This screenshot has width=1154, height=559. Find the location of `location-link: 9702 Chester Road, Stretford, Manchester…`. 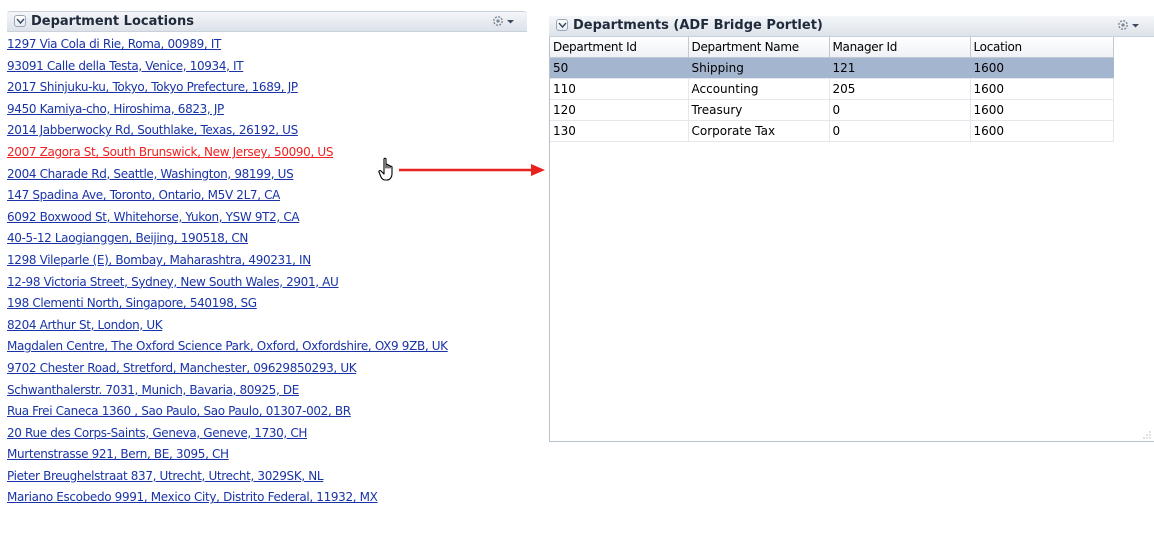

location-link: 9702 Chester Road, Stretford, Manchester… is located at coordinates (182, 368).